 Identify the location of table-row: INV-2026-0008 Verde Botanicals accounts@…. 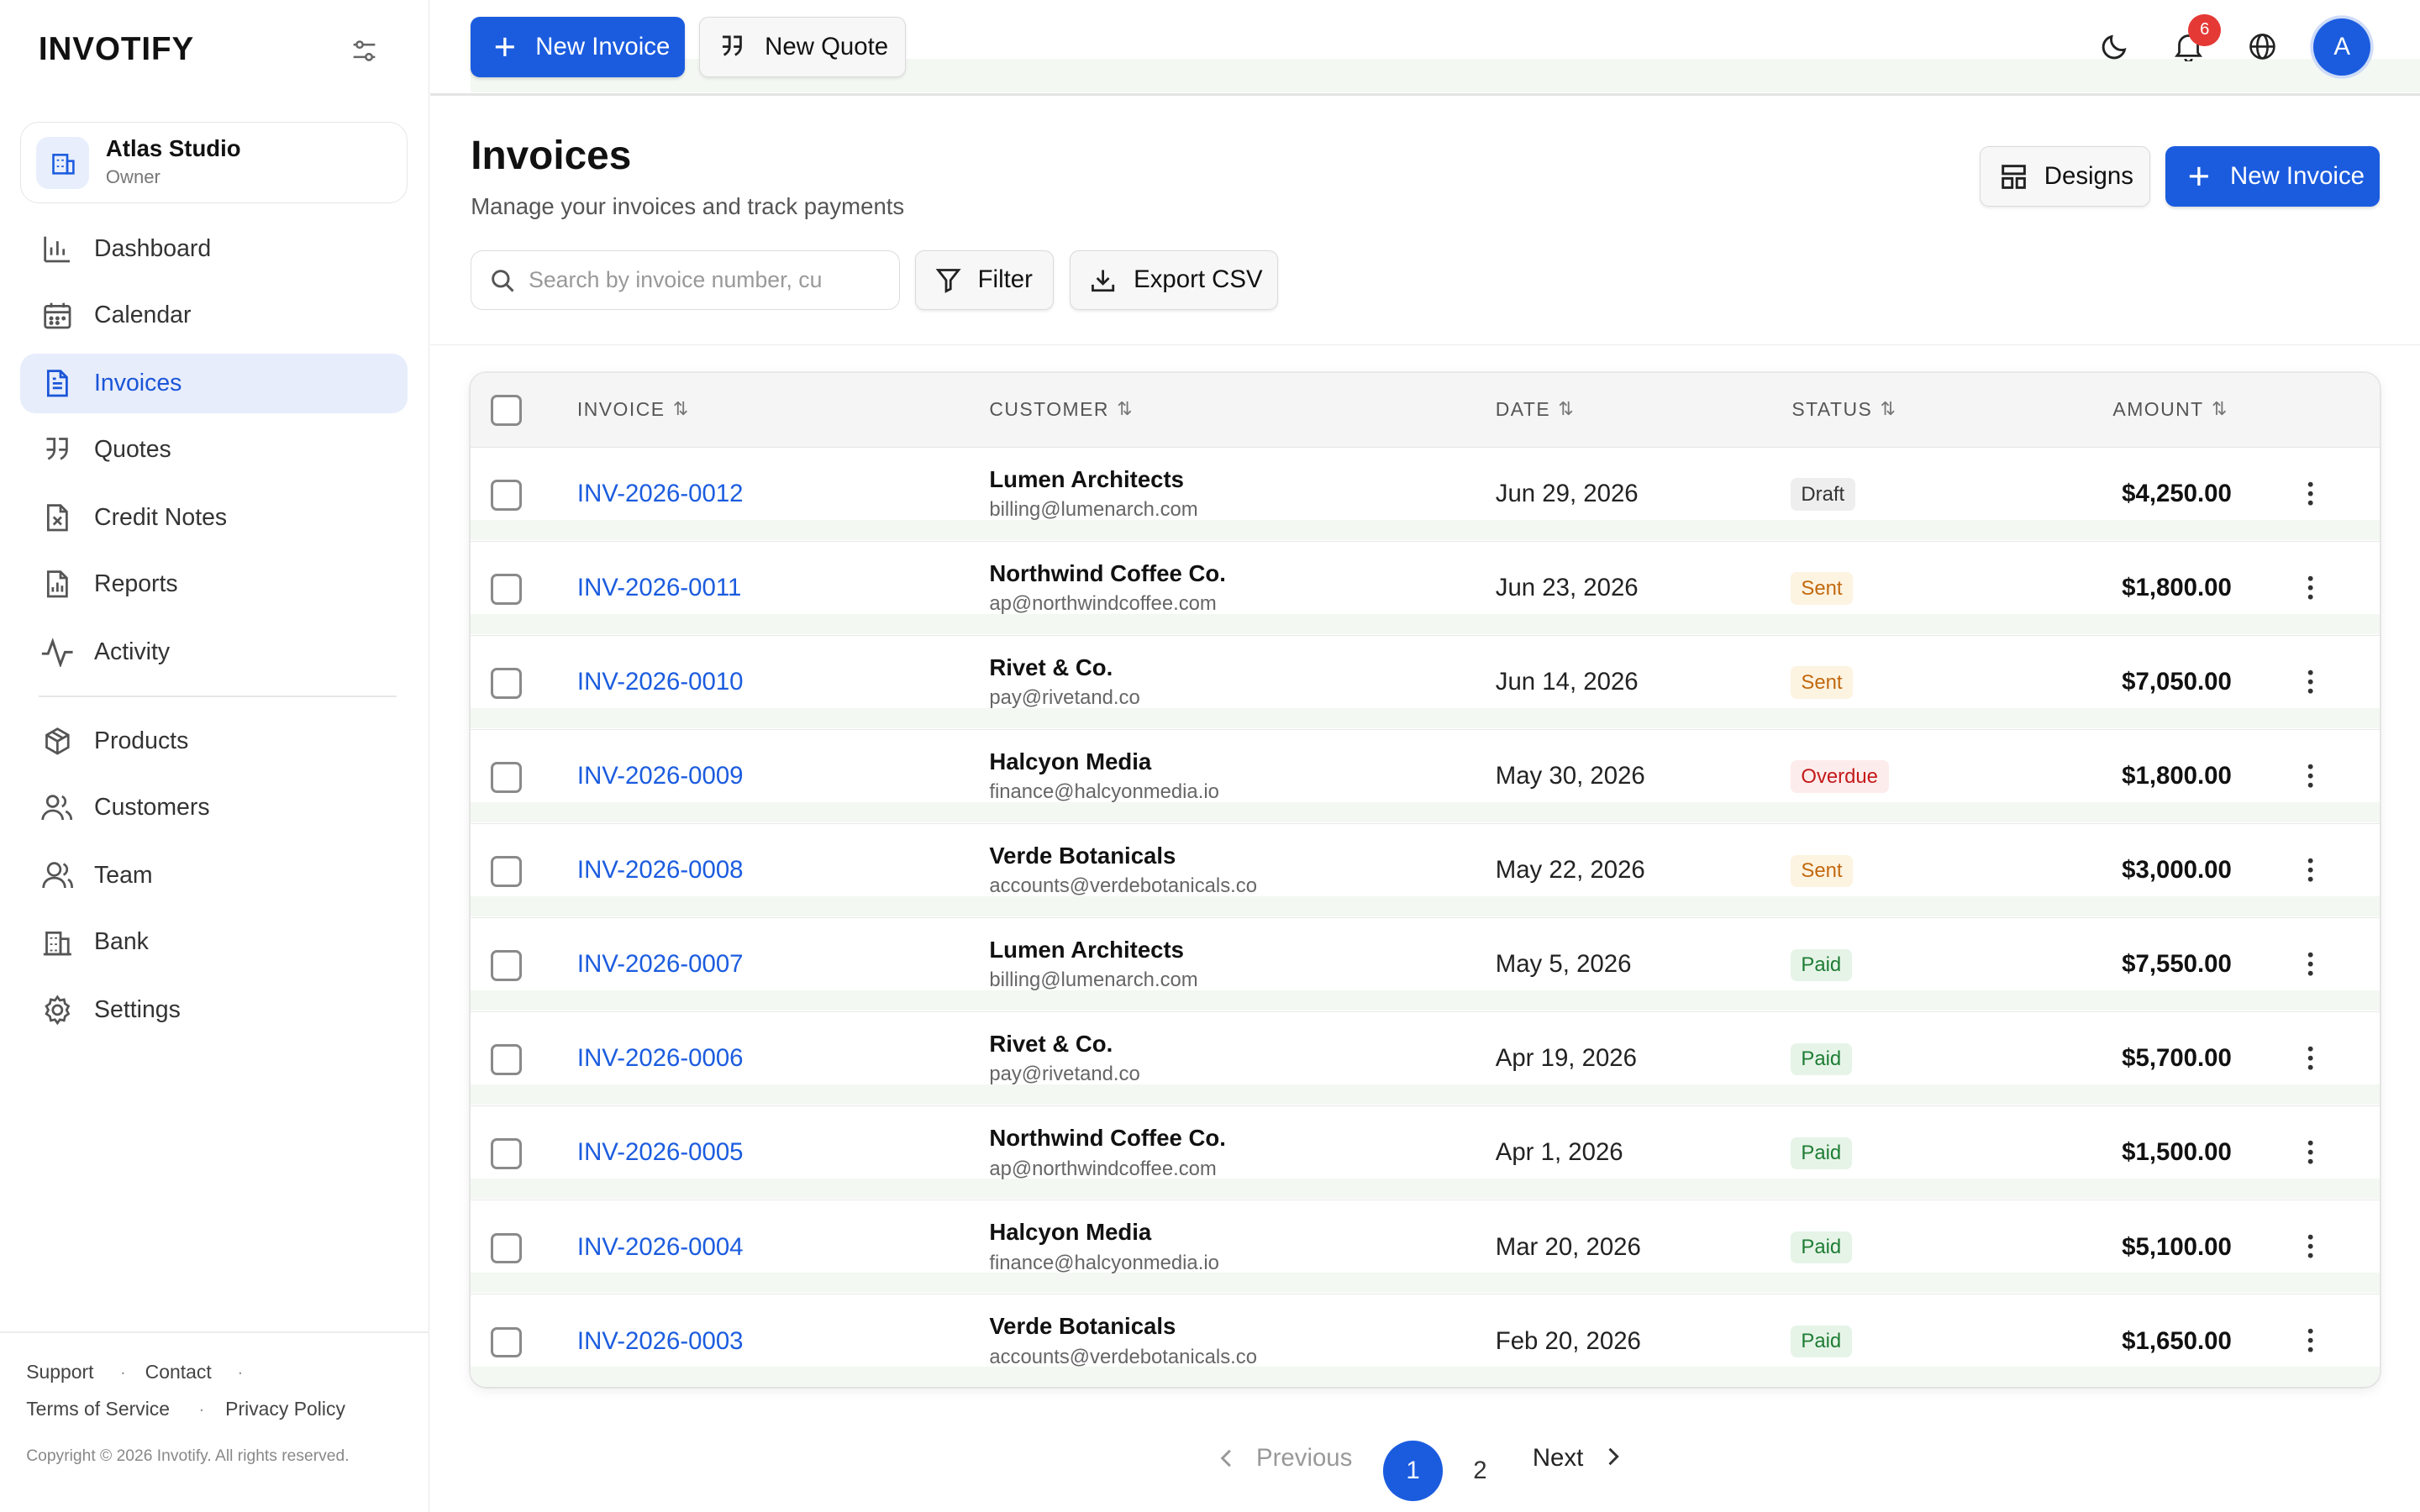
(1426, 871).